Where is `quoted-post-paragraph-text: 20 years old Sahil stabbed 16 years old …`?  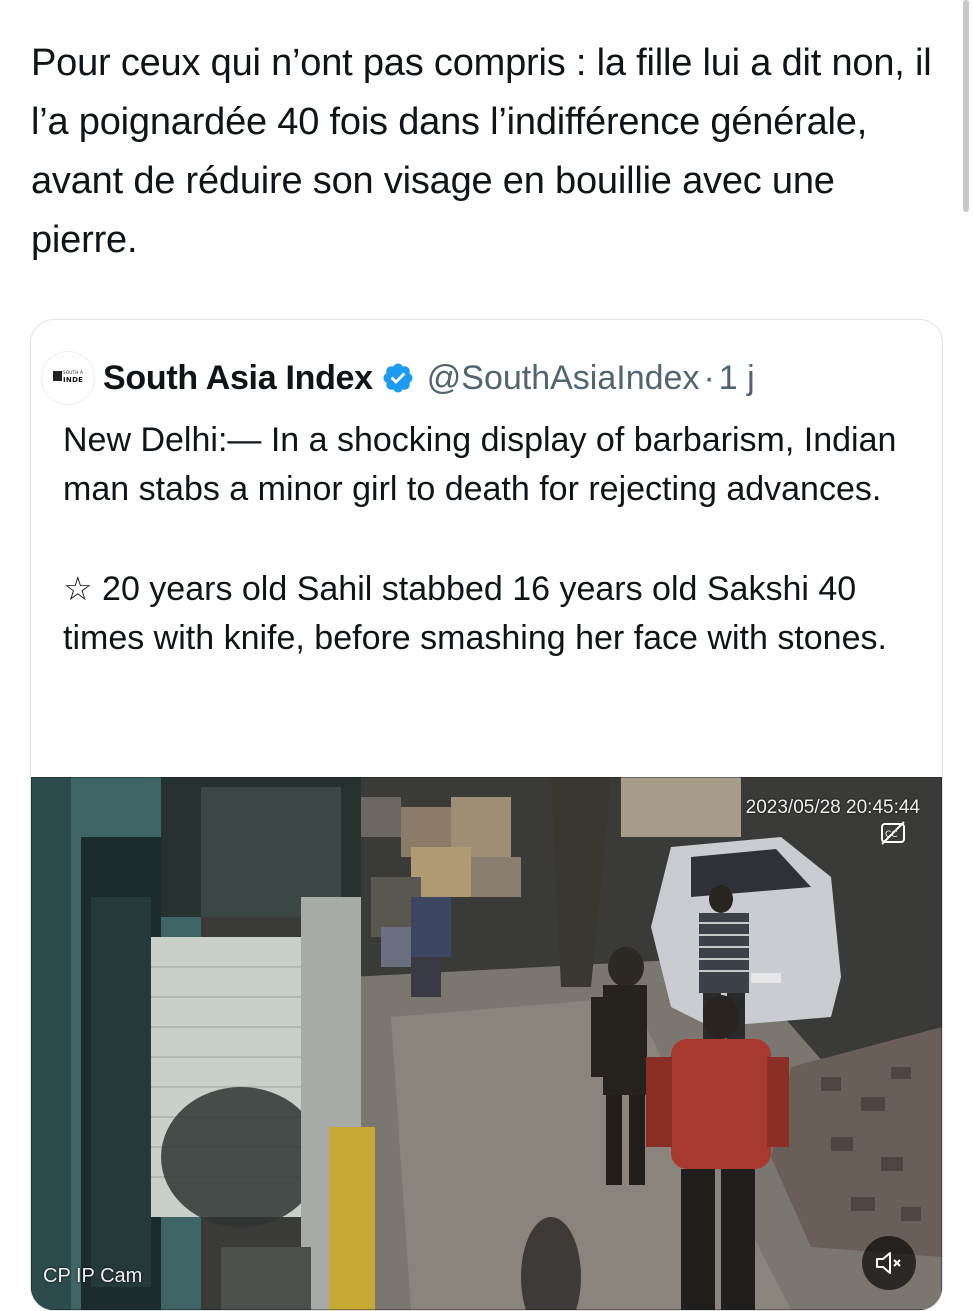
quoted-post-paragraph-text: 20 years old Sahil stabbed 16 years old … is located at coordinates (475, 613).